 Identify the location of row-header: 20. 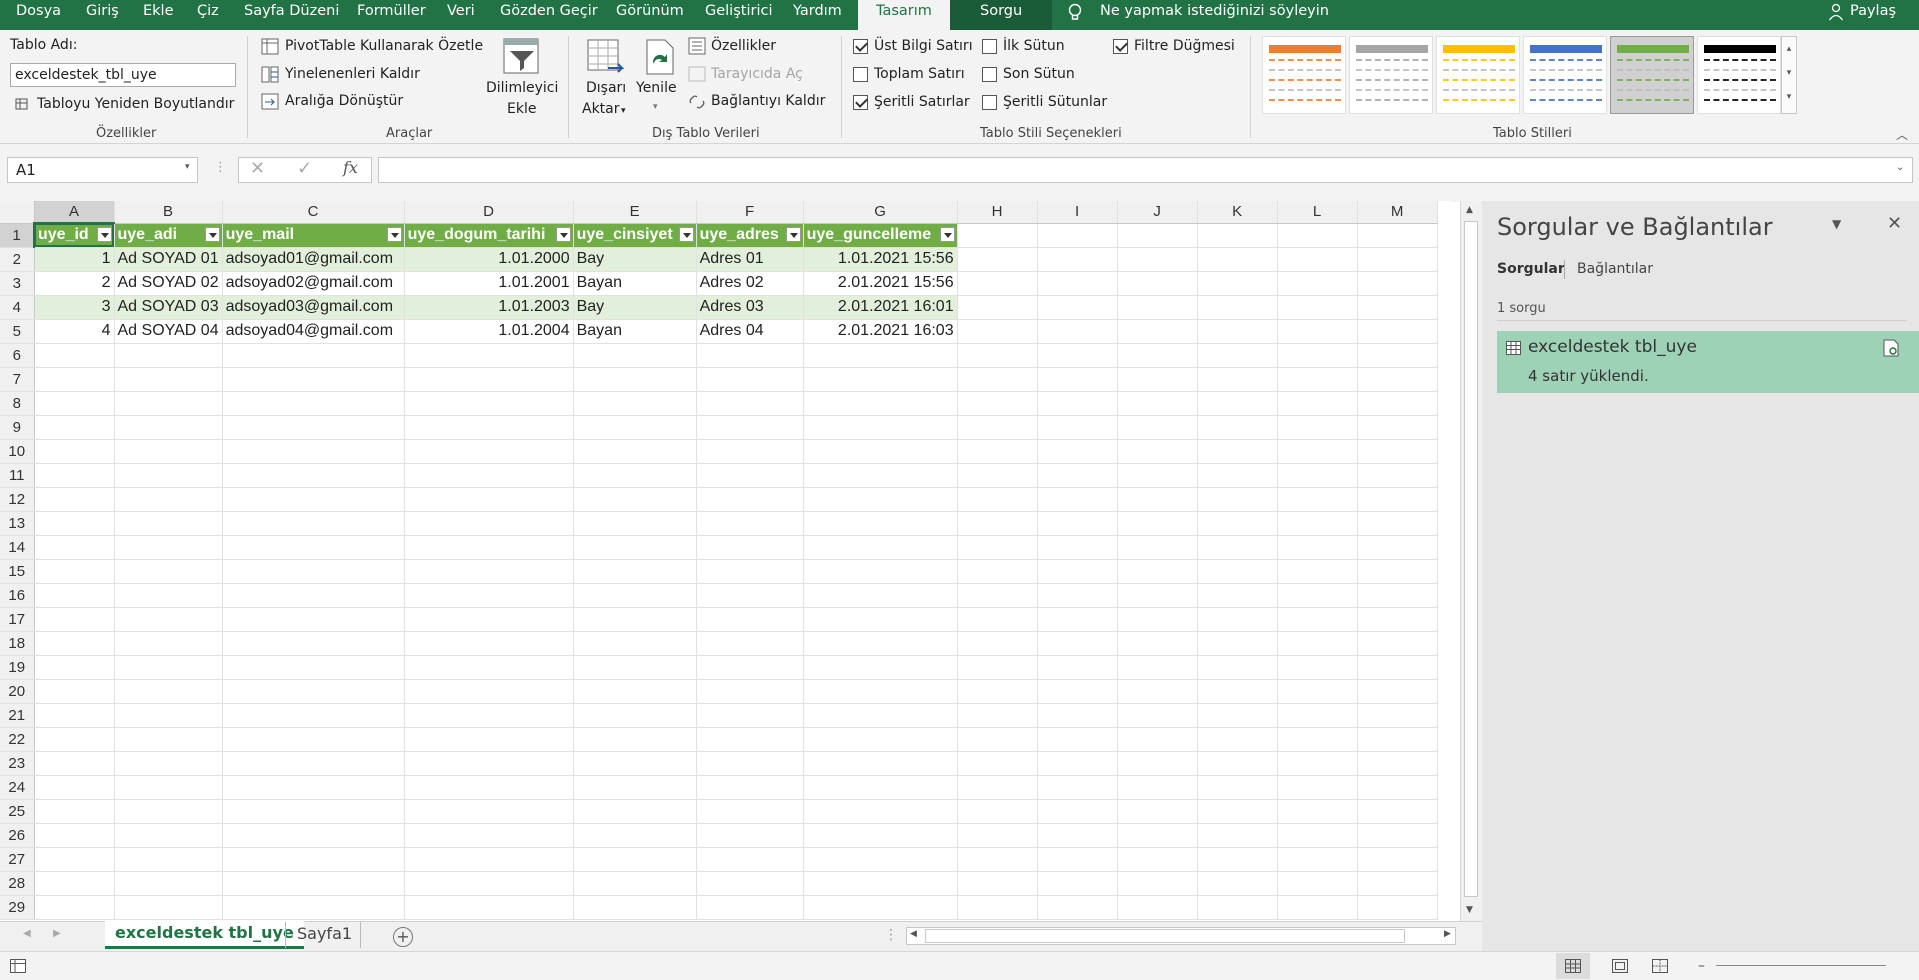
(17, 691).